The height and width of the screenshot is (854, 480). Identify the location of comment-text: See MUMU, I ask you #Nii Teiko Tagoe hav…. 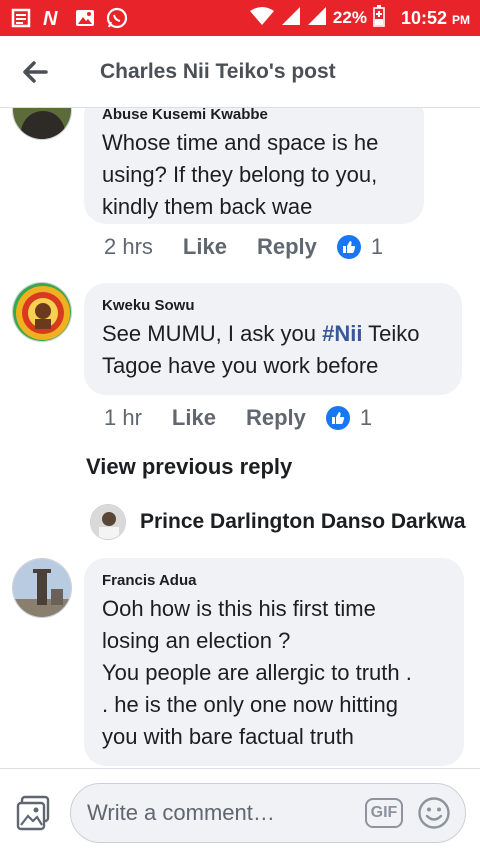
(261, 349).